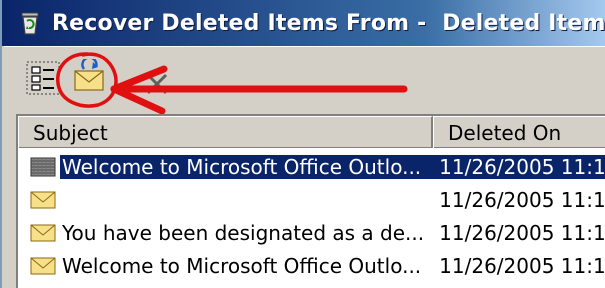  I want to click on purge-x-icon, so click(157, 84).